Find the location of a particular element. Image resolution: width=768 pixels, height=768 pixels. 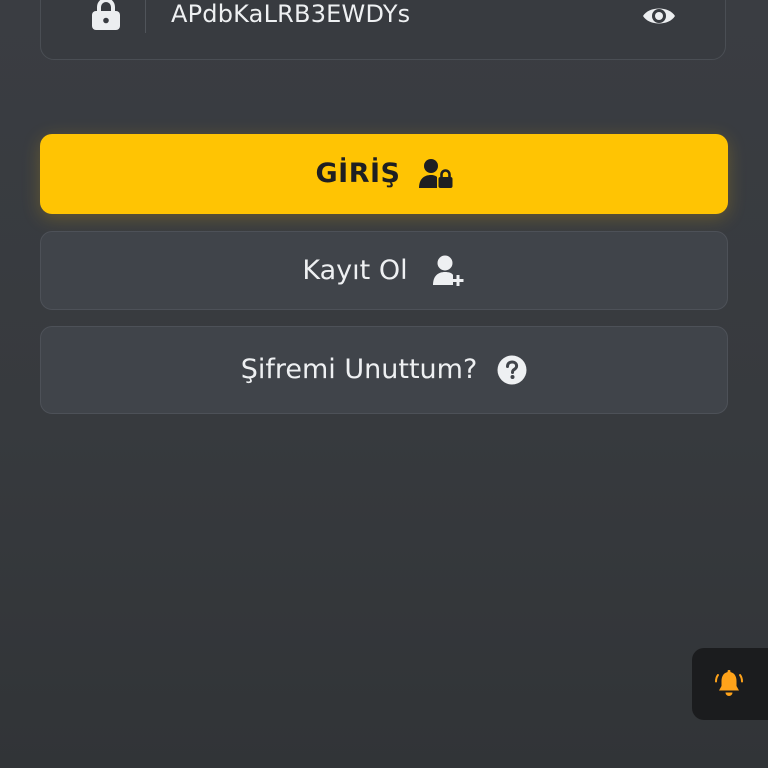

user-plus-icon is located at coordinates (448, 270).